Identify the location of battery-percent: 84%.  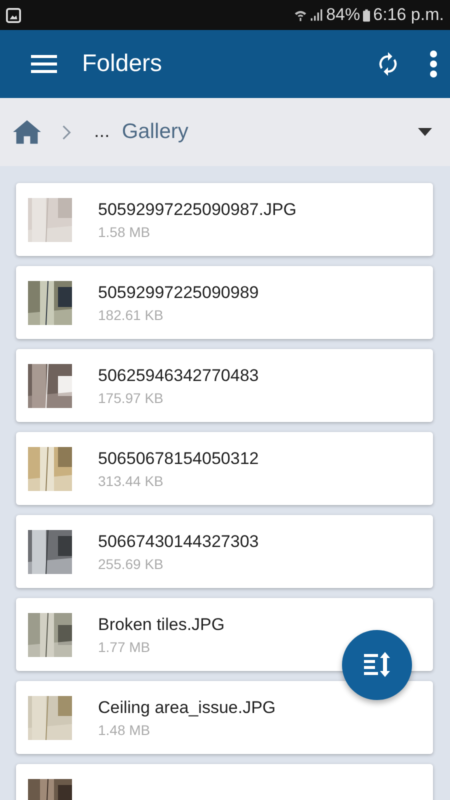
(343, 15).